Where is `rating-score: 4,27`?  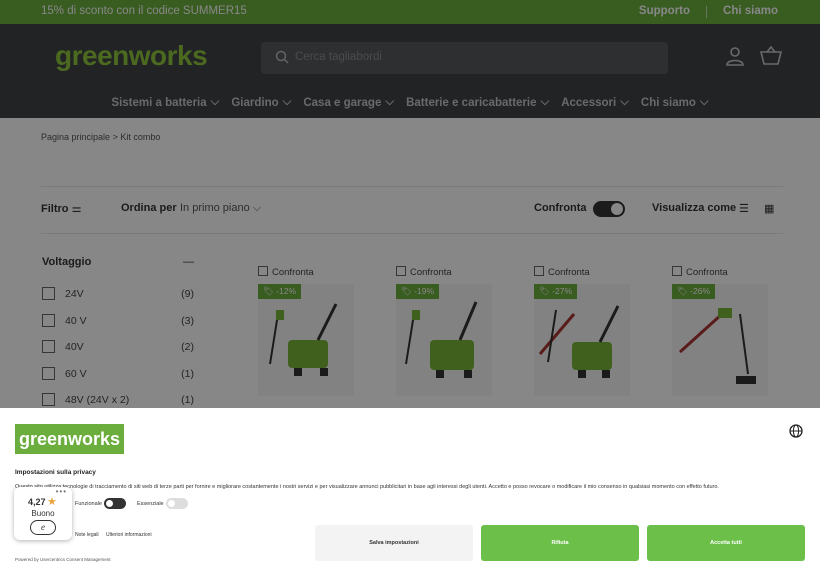 rating-score: 4,27 is located at coordinates (37, 502).